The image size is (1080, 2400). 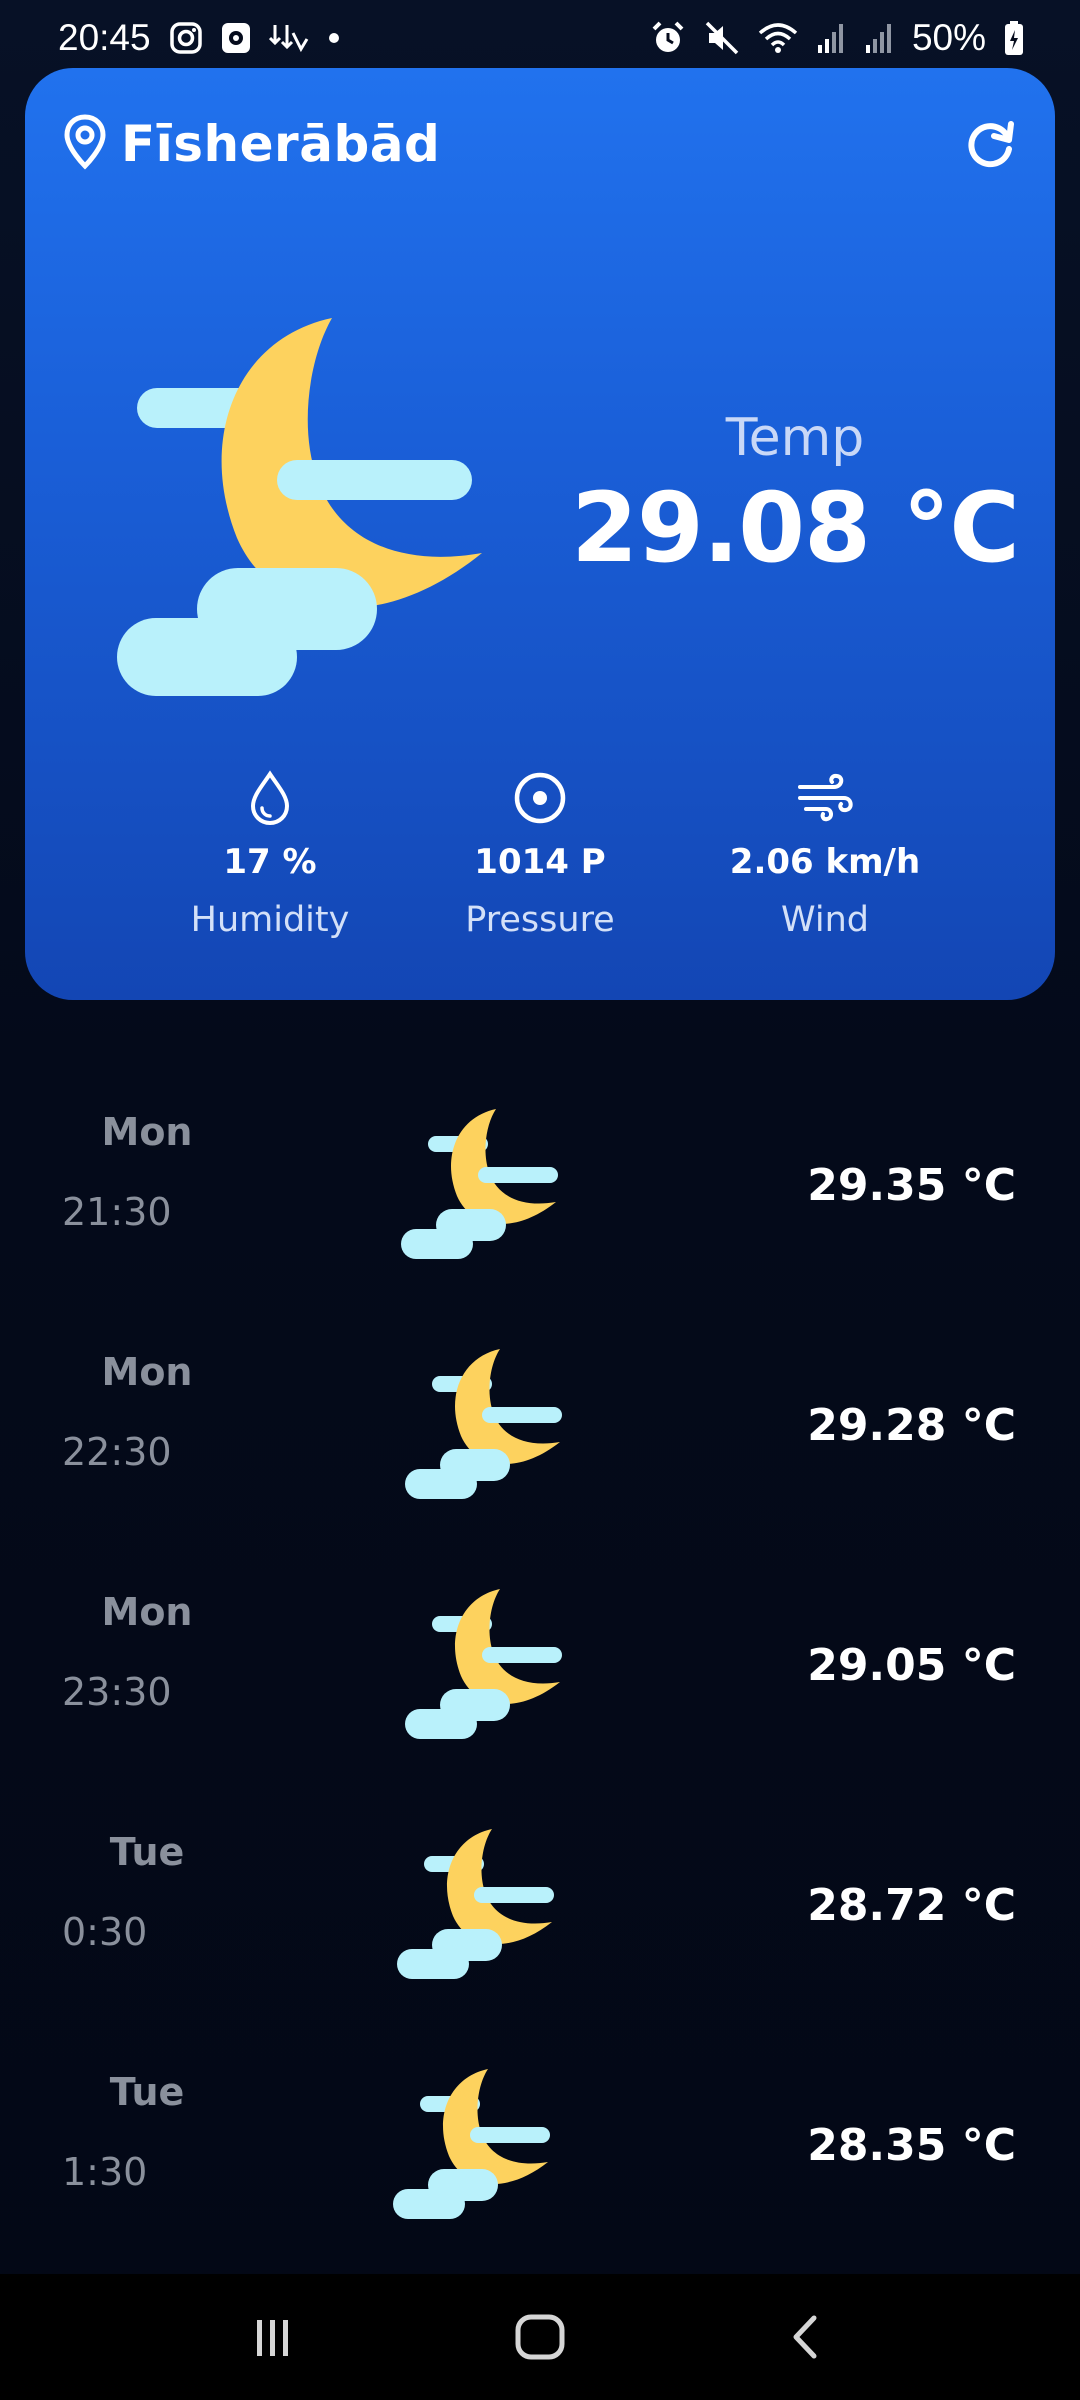 I want to click on instagram-icon, so click(x=186, y=38).